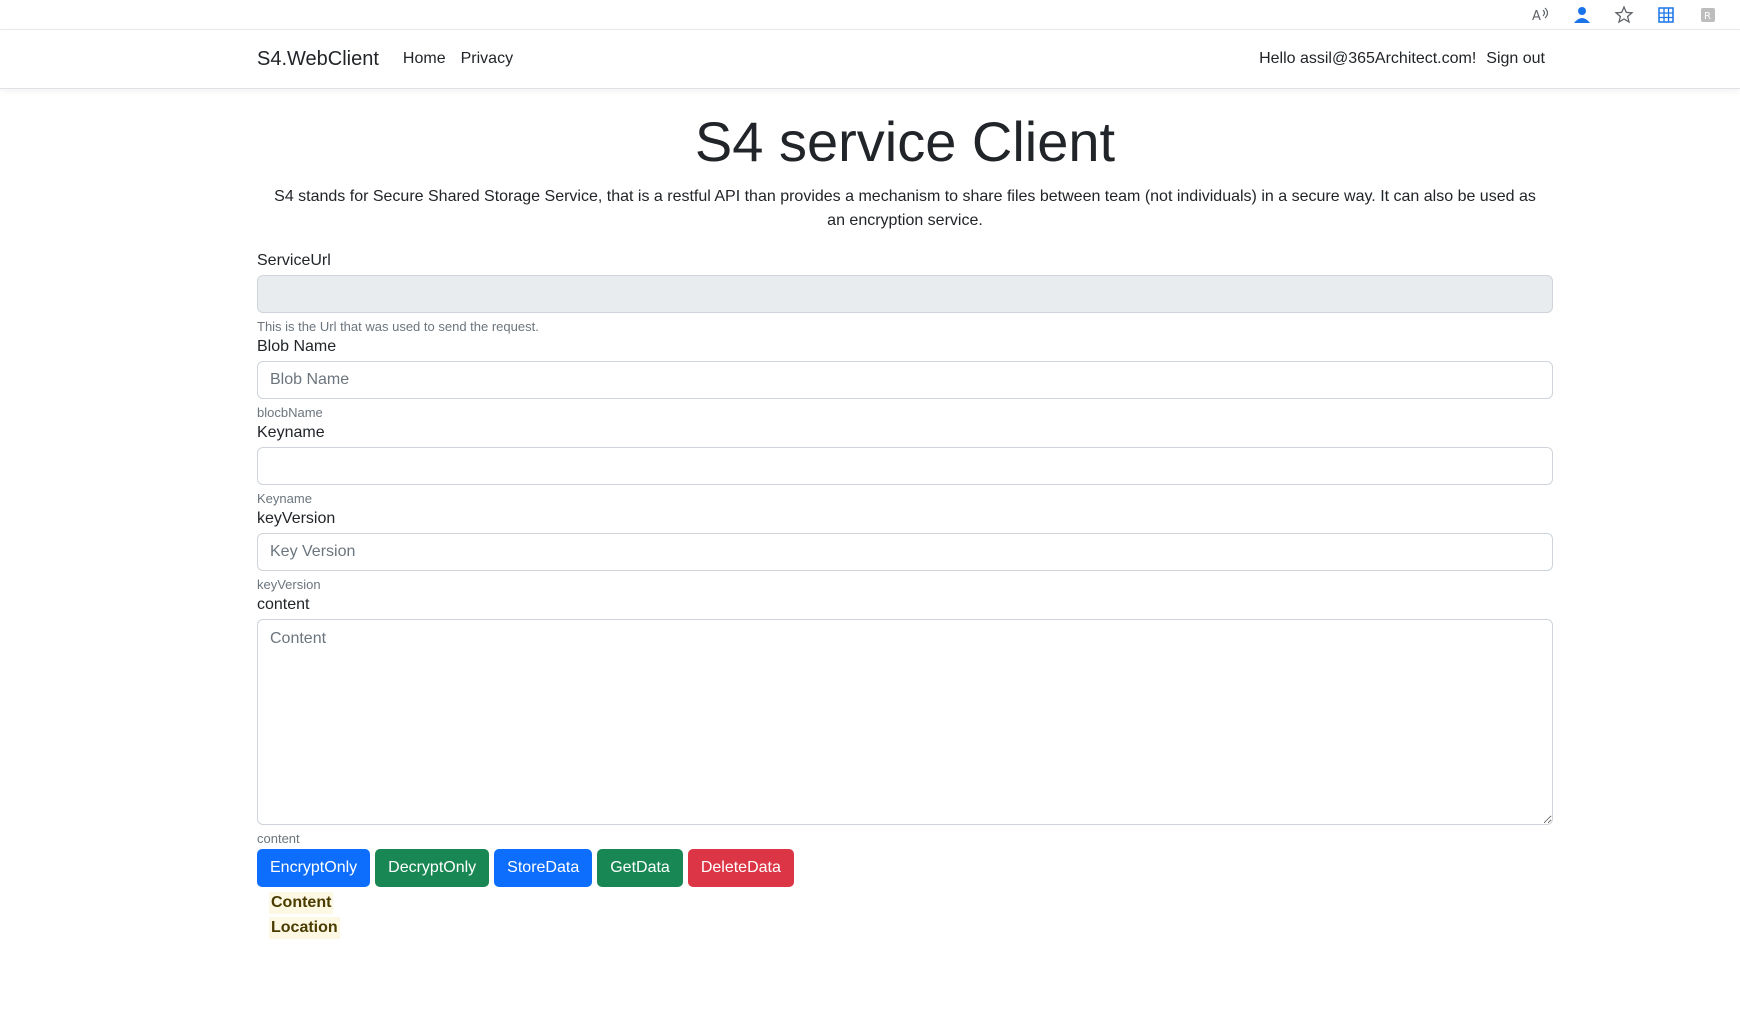 This screenshot has height=1027, width=1740. Describe the element at coordinates (1536, 16) in the screenshot. I see `svg-text: A` at that location.